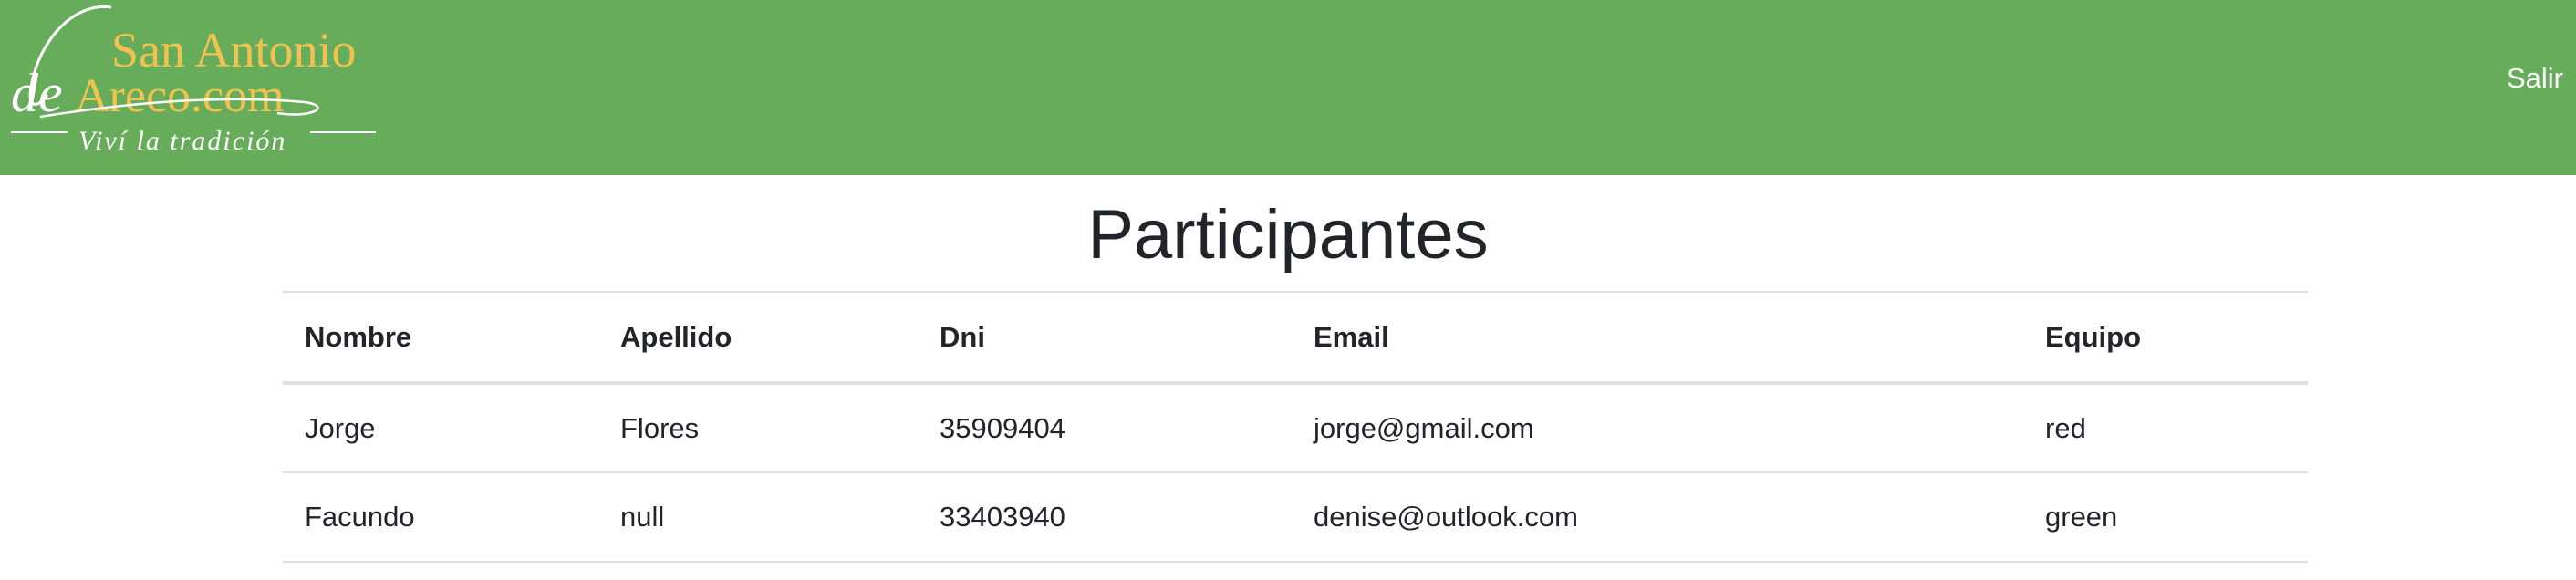 The image size is (2576, 580). I want to click on table-header-row: Nombre Apellido Dni Email Equipo, so click(1295, 338).